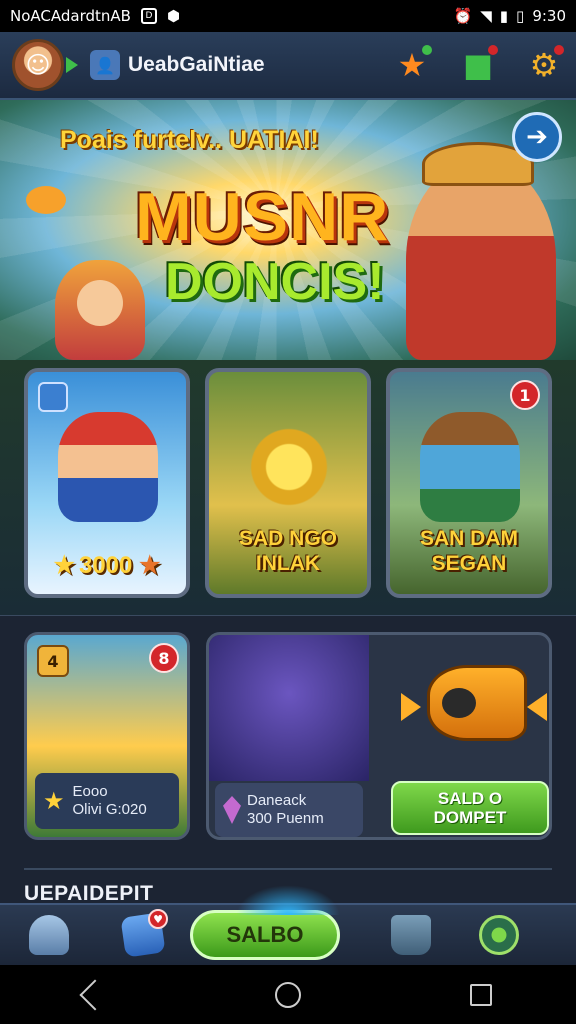  Describe the element at coordinates (470, 808) in the screenshot. I see `saldo-dompet-button: SALD O DOMPET` at that location.